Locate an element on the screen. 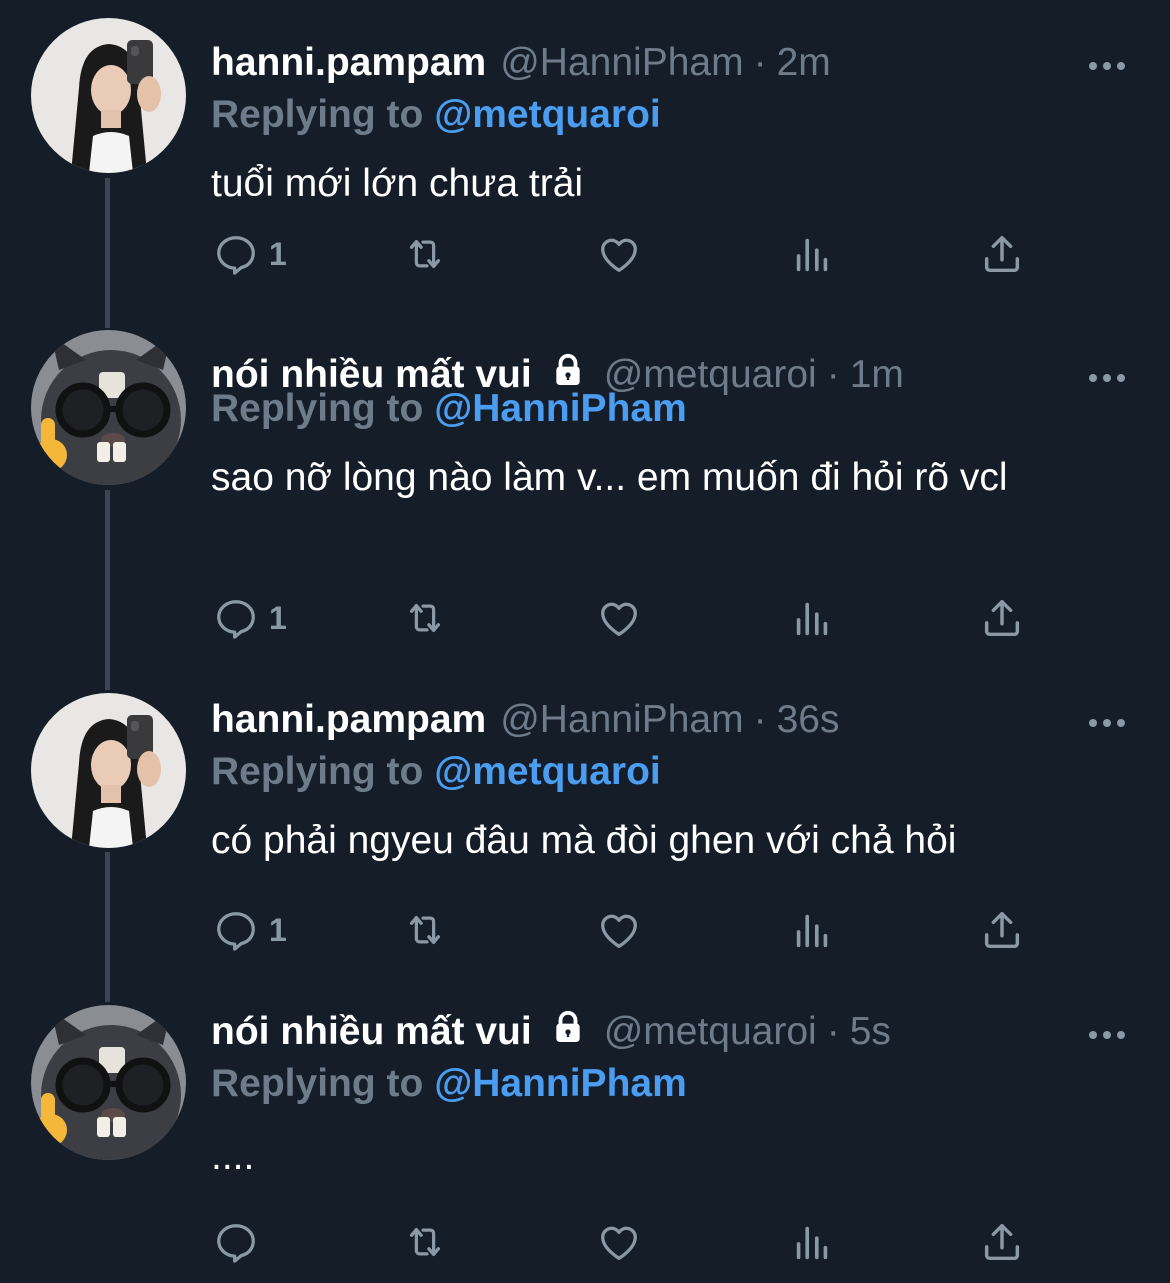 The width and height of the screenshot is (1170, 1283). tweet-header: nói nhiều mất vui @metquaroi · 5s is located at coordinates (551, 1032).